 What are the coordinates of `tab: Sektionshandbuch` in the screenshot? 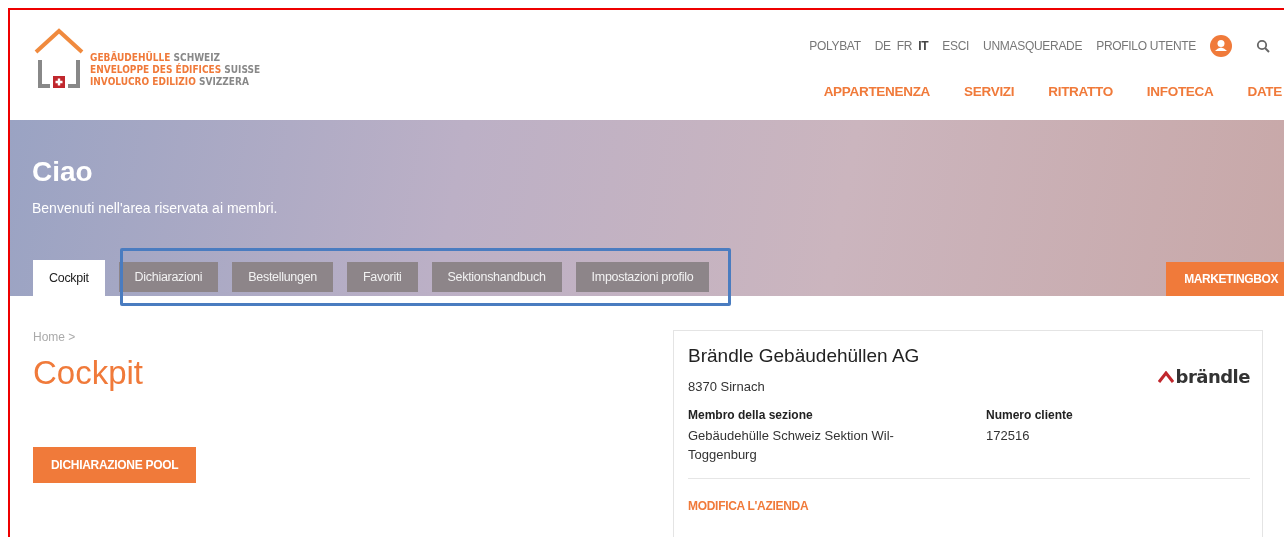 It's located at (496, 277).